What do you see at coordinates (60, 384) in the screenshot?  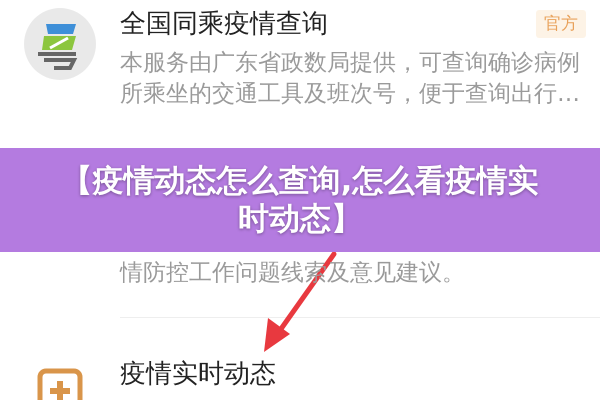 I see `medical-kit-icon` at bounding box center [60, 384].